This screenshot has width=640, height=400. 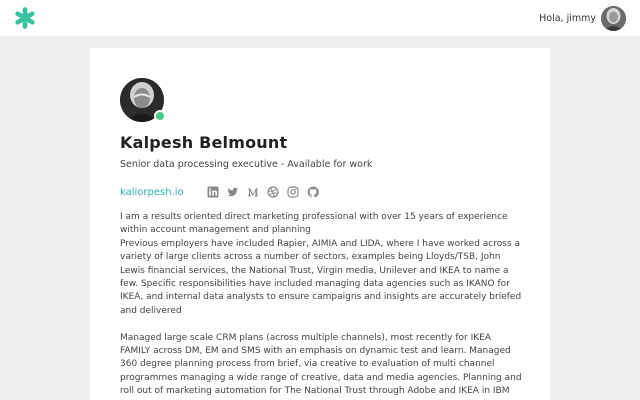 What do you see at coordinates (160, 116) in the screenshot?
I see `online-status-indicator` at bounding box center [160, 116].